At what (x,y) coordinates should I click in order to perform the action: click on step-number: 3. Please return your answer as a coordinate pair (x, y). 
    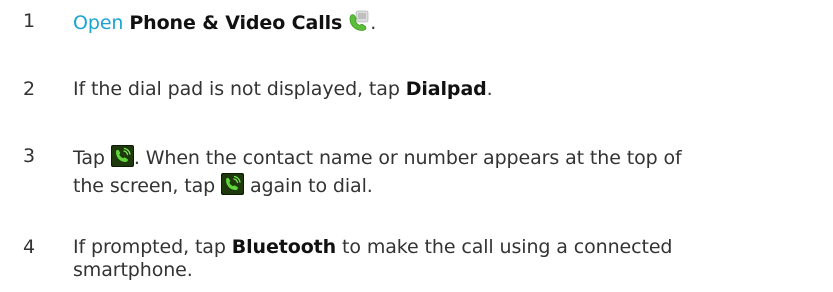
    Looking at the image, I should click on (29, 156).